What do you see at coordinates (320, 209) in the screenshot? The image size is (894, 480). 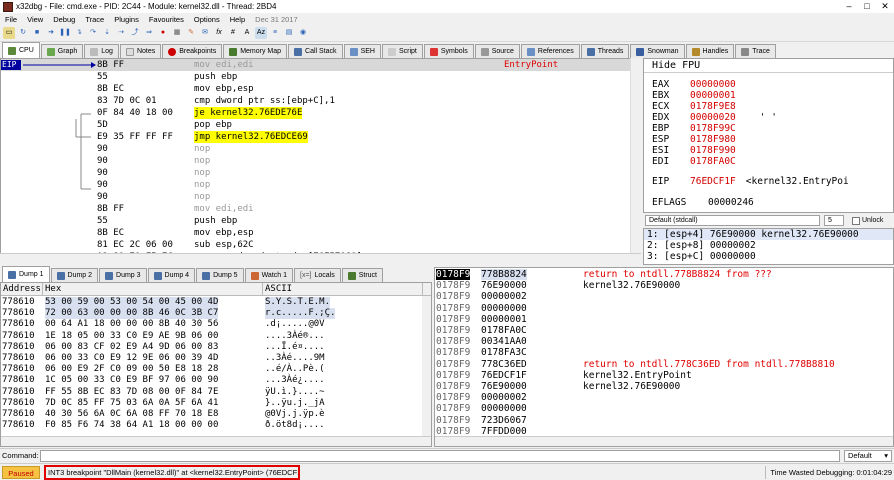 I see `disasm-row: 8B FF mov edi,edi` at bounding box center [320, 209].